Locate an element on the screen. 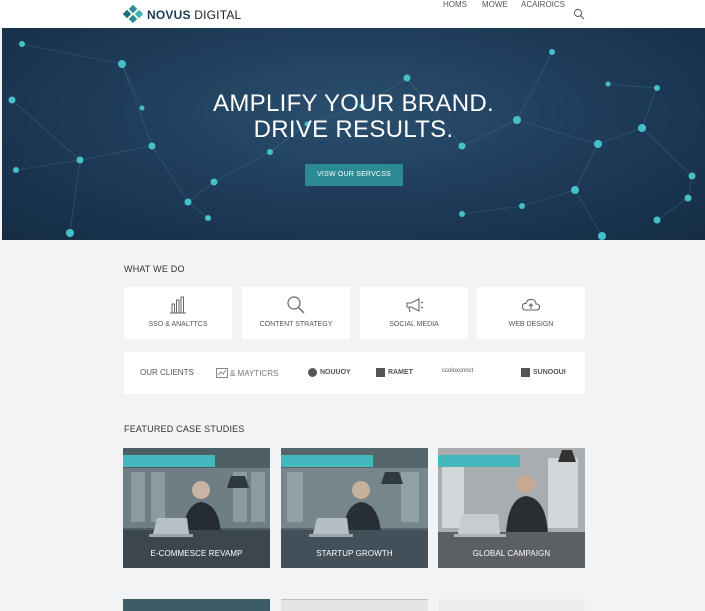  service-card-seo: SSO & ANALTTCS is located at coordinates (178, 313).